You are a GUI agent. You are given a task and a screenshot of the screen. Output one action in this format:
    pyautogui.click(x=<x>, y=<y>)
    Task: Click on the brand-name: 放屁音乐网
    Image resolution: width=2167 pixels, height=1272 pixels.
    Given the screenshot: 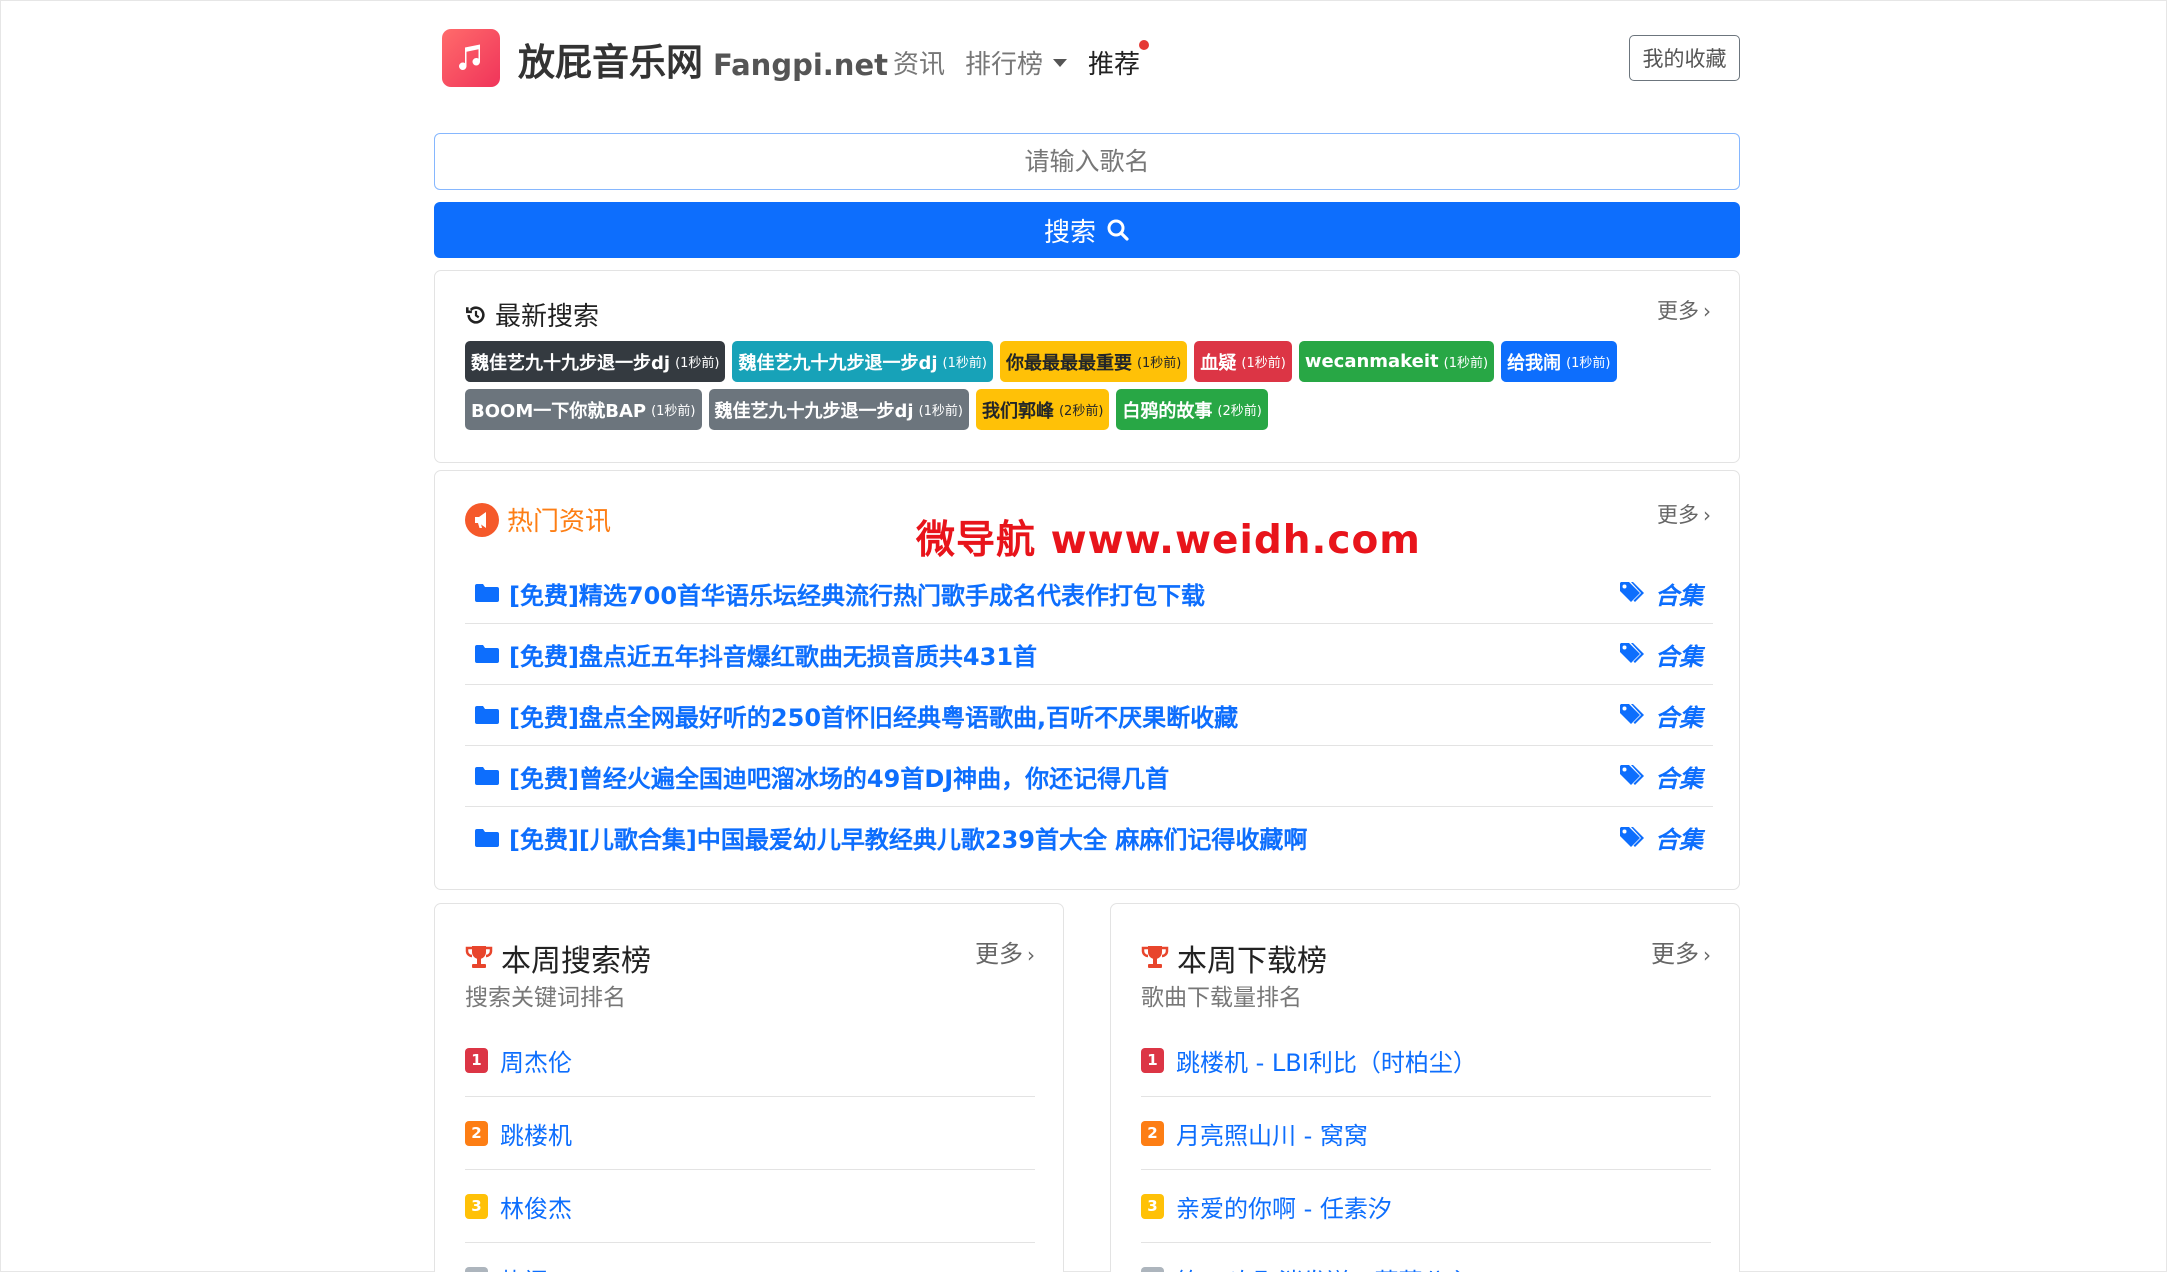 What is the action you would take?
    pyautogui.click(x=610, y=62)
    